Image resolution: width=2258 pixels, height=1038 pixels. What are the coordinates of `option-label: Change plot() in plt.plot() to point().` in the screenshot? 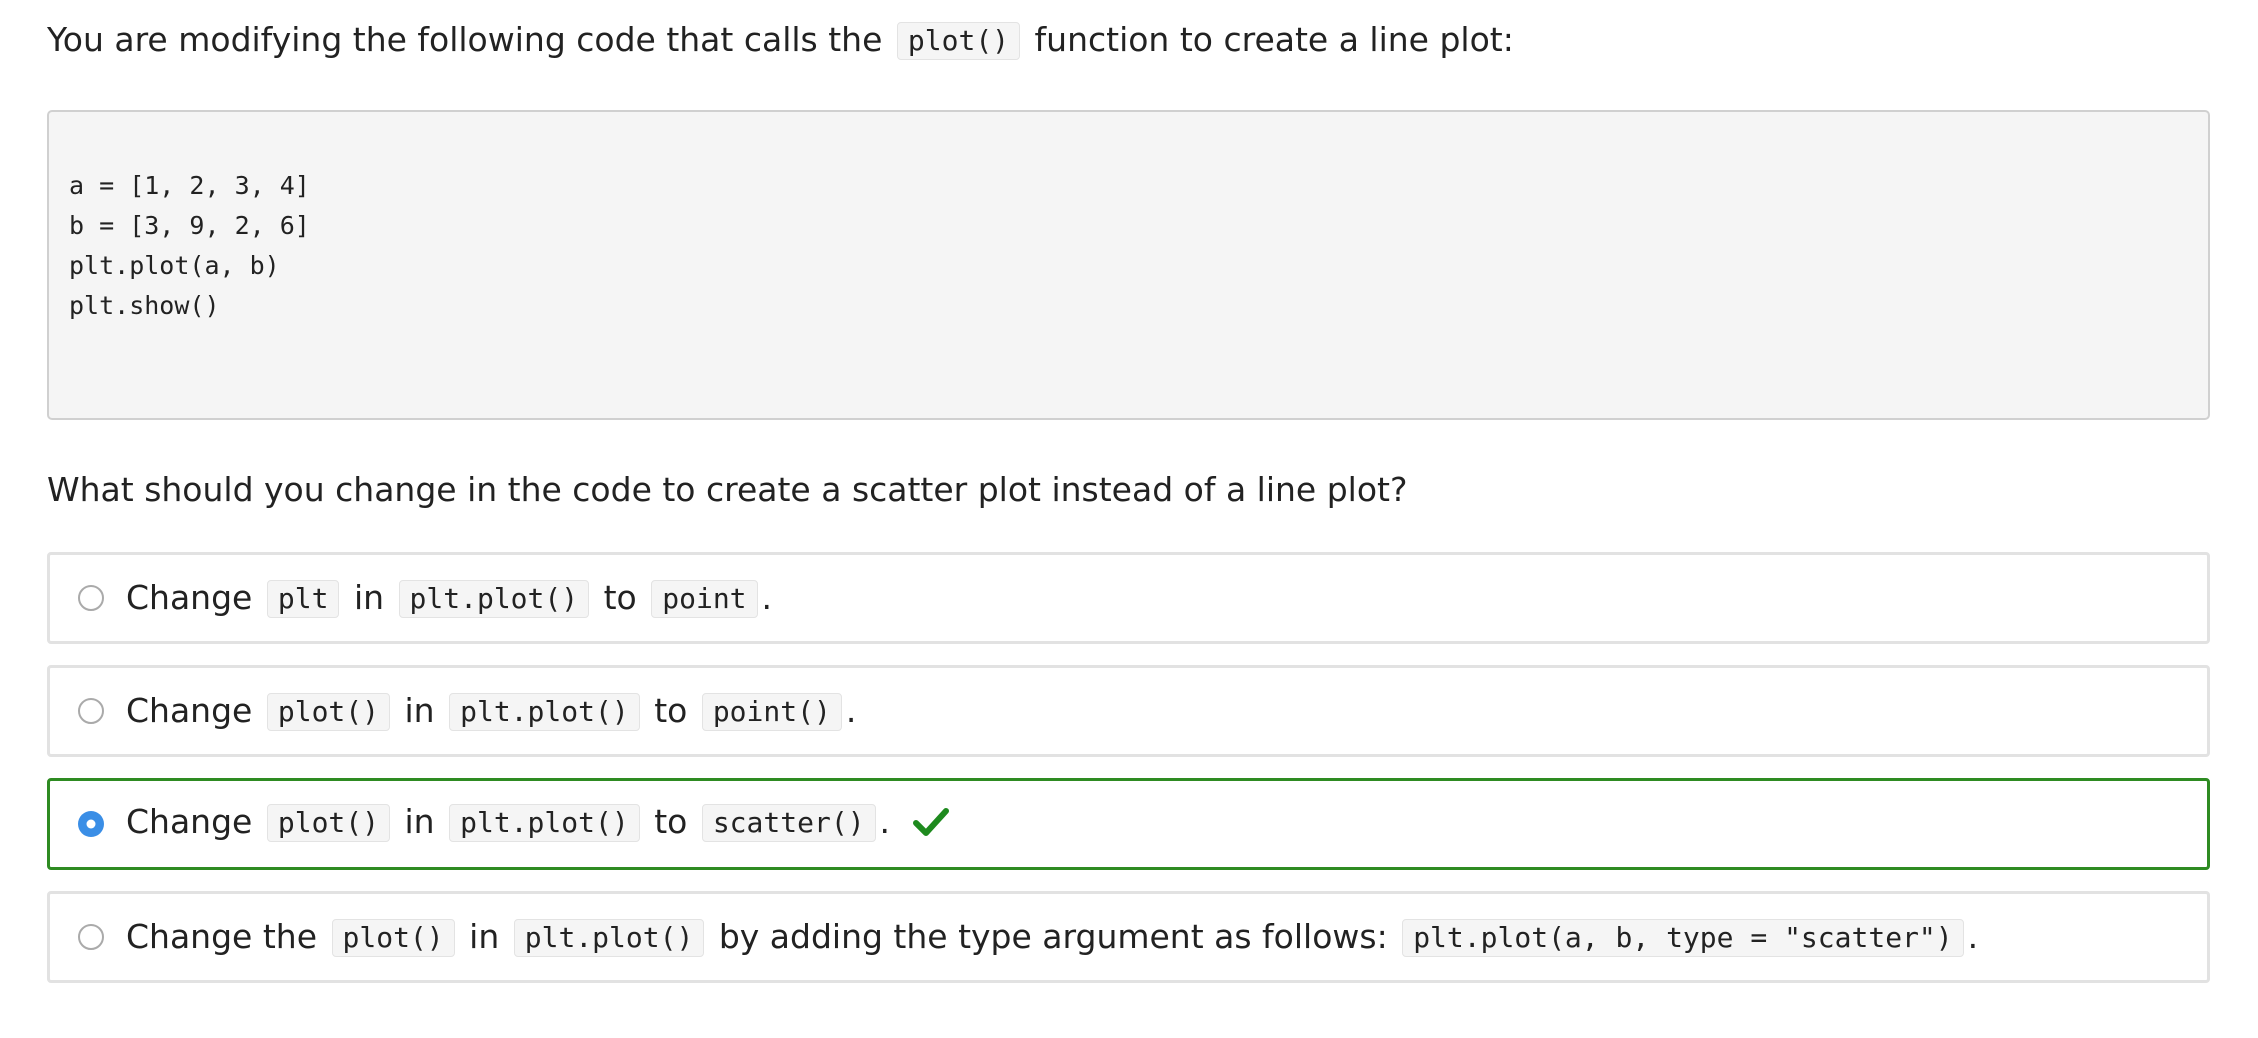 It's located at (491, 711).